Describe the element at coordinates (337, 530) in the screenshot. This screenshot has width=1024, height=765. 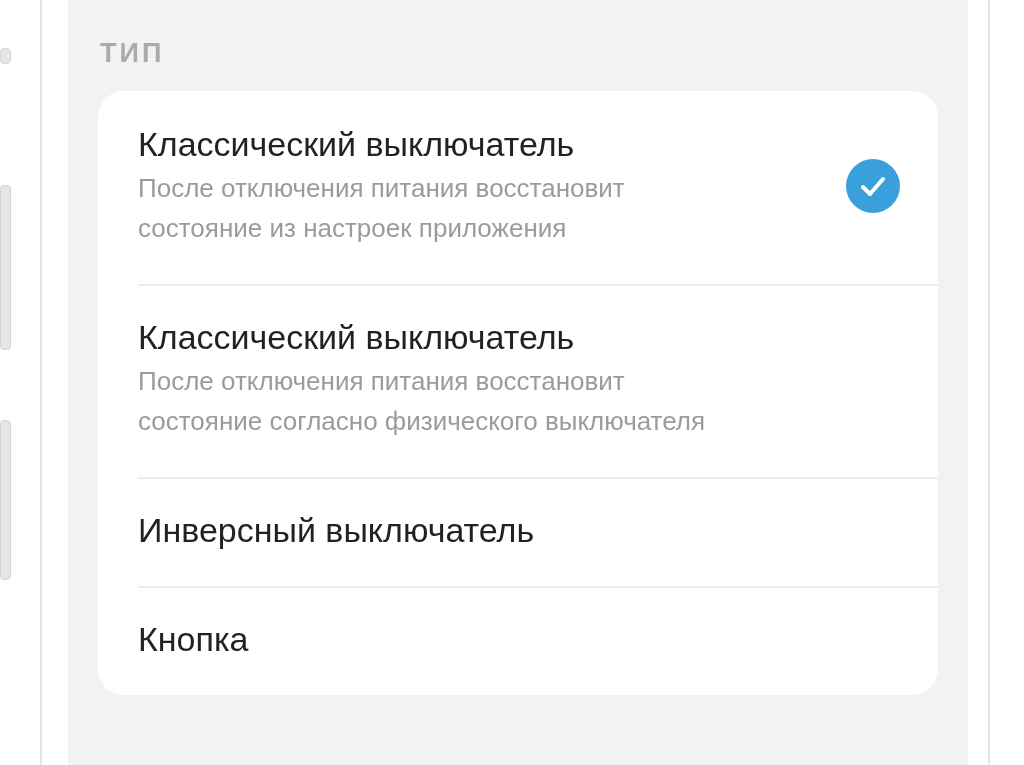
I see `option-title: Инверсный выключатель` at that location.